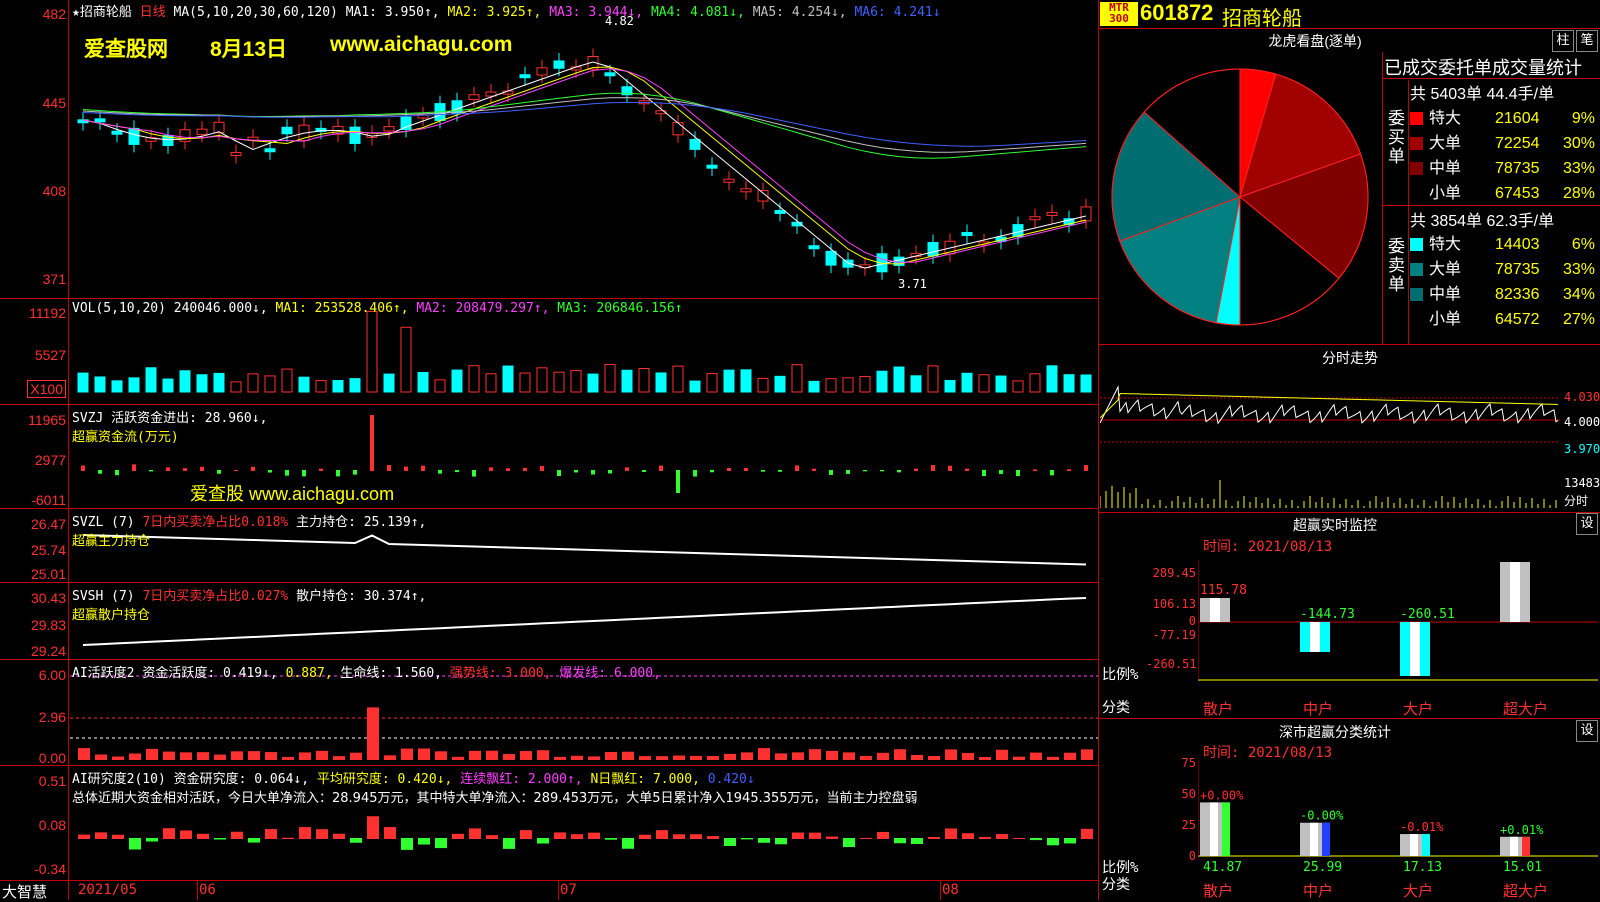 The width and height of the screenshot is (1600, 902). Describe the element at coordinates (1329, 405) in the screenshot. I see `fenshi-price-line` at that location.